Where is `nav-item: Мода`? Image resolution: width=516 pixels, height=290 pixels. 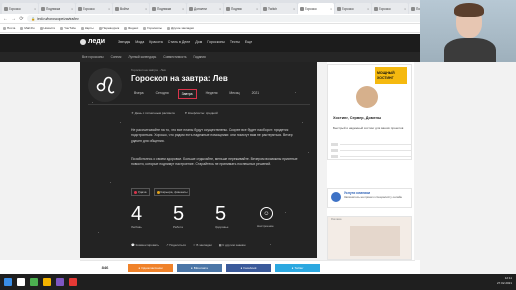 nav-item: Мода is located at coordinates (139, 42).